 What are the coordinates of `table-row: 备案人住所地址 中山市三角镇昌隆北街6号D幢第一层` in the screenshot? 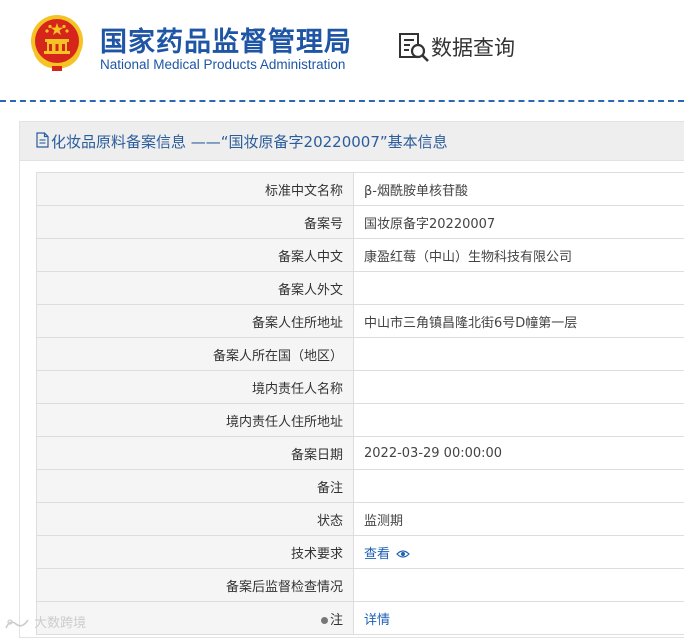 It's located at (360, 321).